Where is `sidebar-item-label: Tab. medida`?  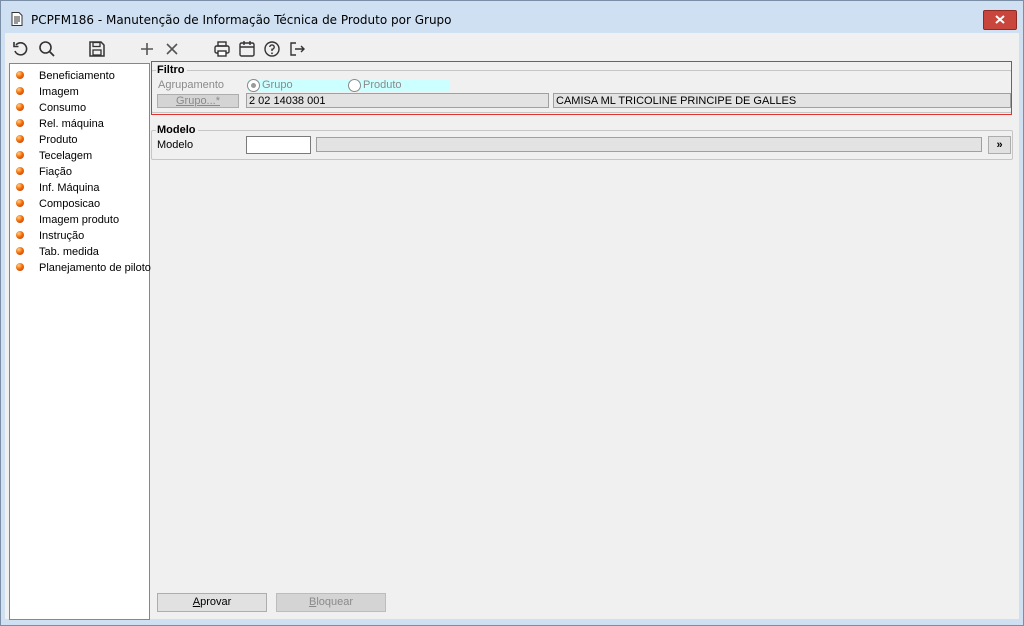
sidebar-item-label: Tab. medida is located at coordinates (69, 252).